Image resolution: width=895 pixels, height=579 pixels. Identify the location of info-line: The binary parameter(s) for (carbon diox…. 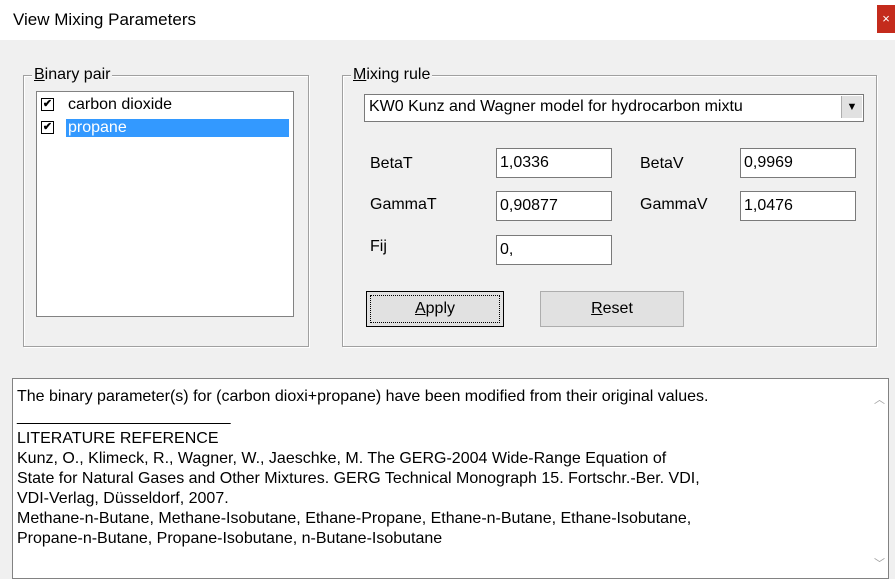
(363, 396).